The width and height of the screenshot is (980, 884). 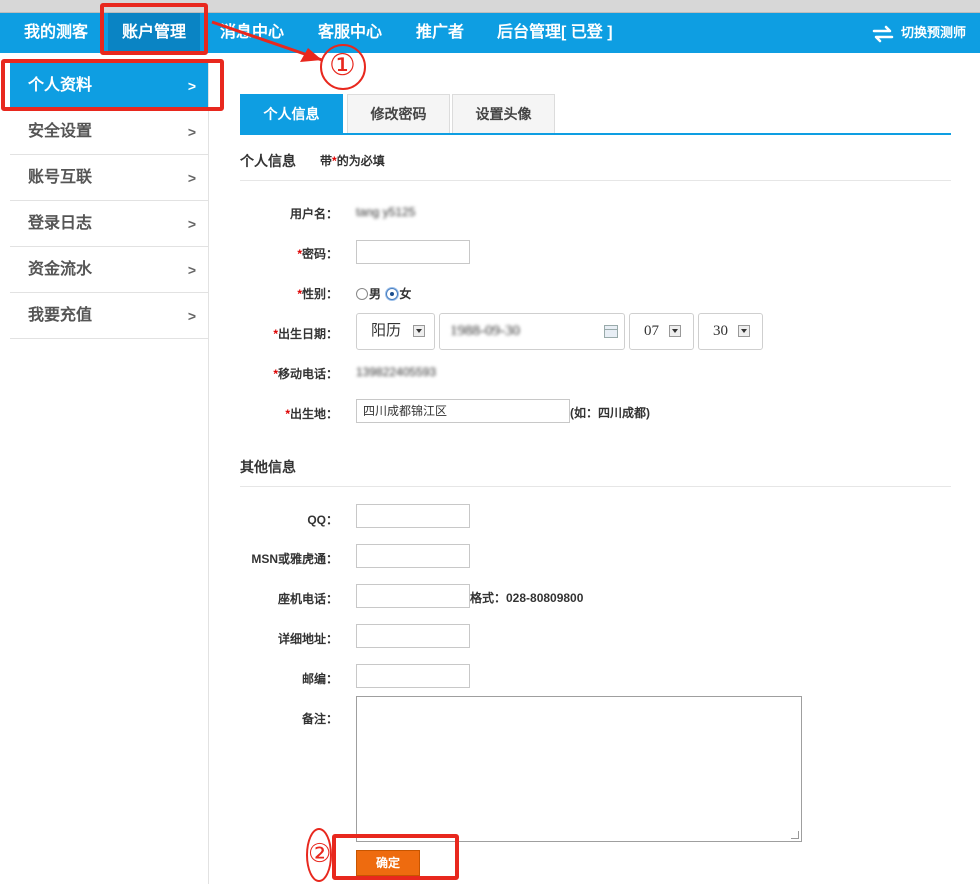 I want to click on annotation-arrow-icon, so click(x=267, y=41).